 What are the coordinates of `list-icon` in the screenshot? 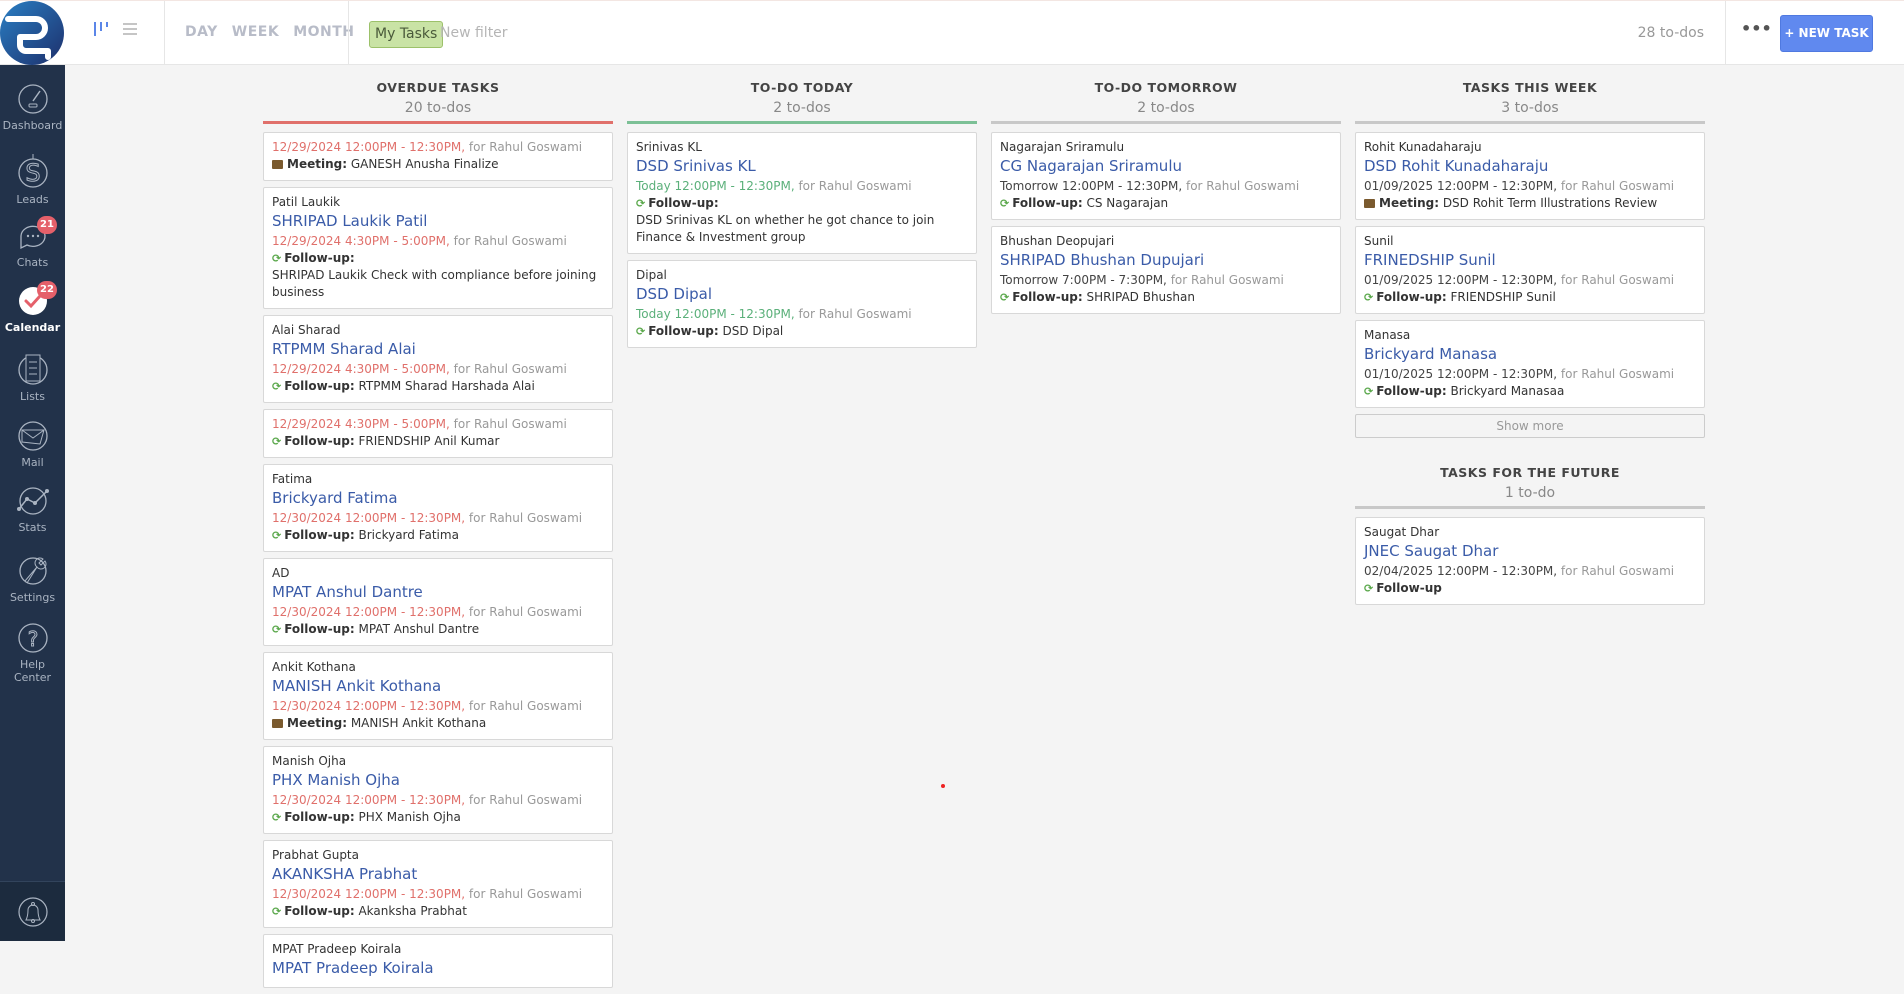 It's located at (32, 369).